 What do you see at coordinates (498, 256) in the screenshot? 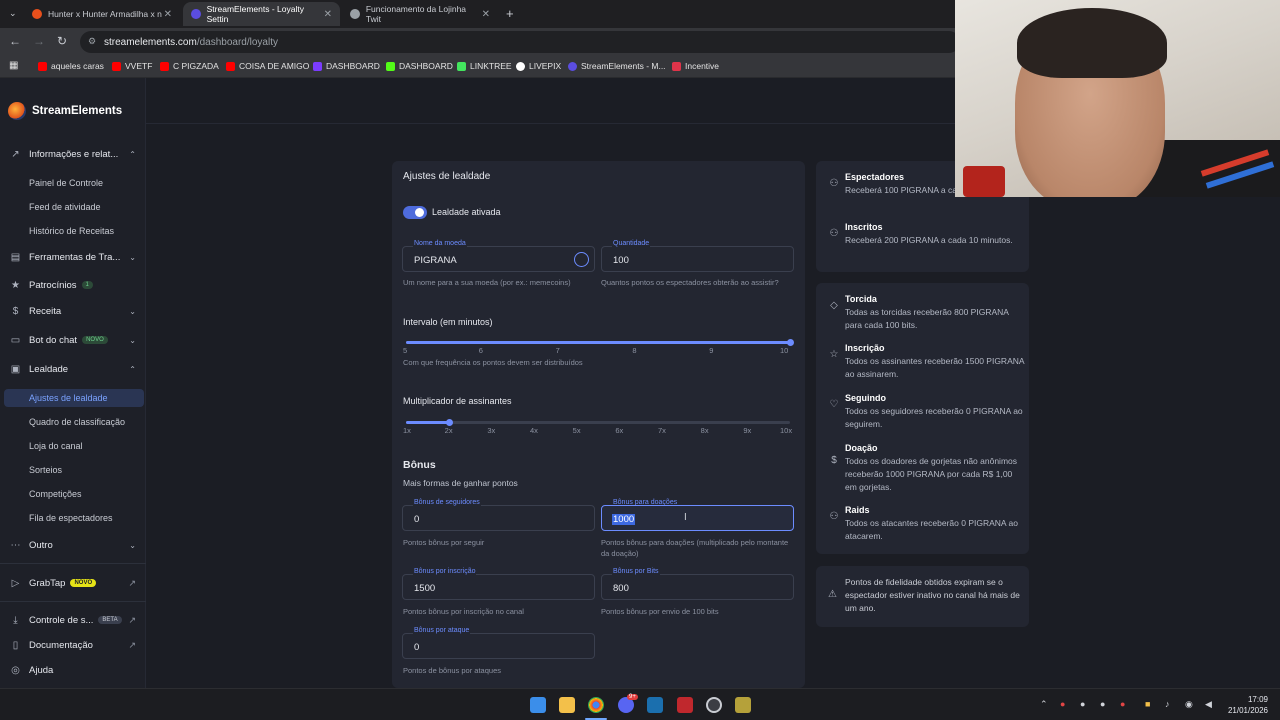
I see `currency-name-field: Nome da moeda PIGRANA` at bounding box center [498, 256].